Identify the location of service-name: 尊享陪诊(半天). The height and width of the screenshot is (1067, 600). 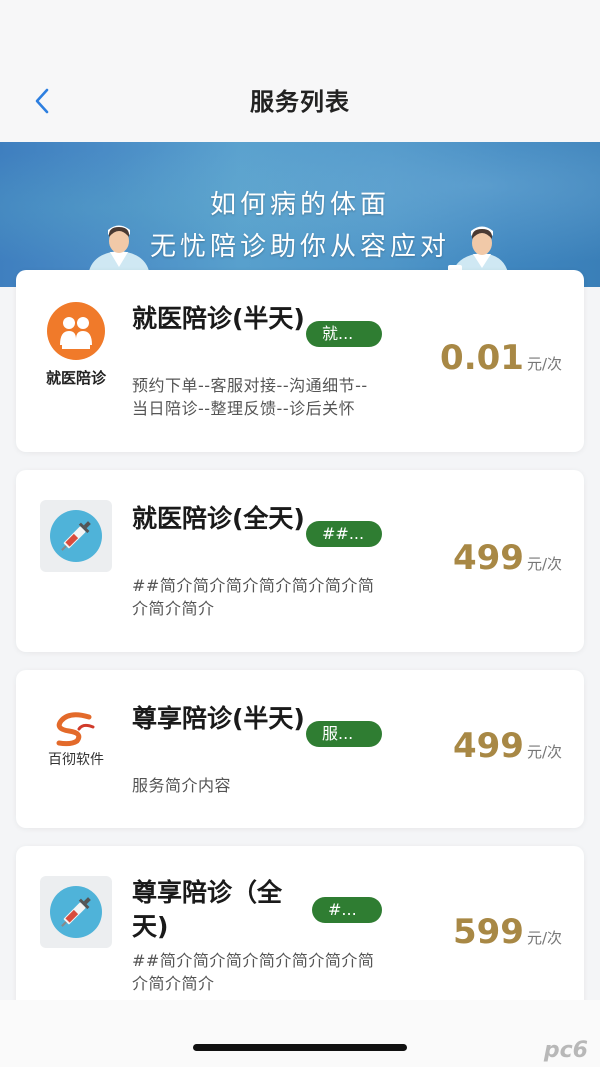
(218, 718).